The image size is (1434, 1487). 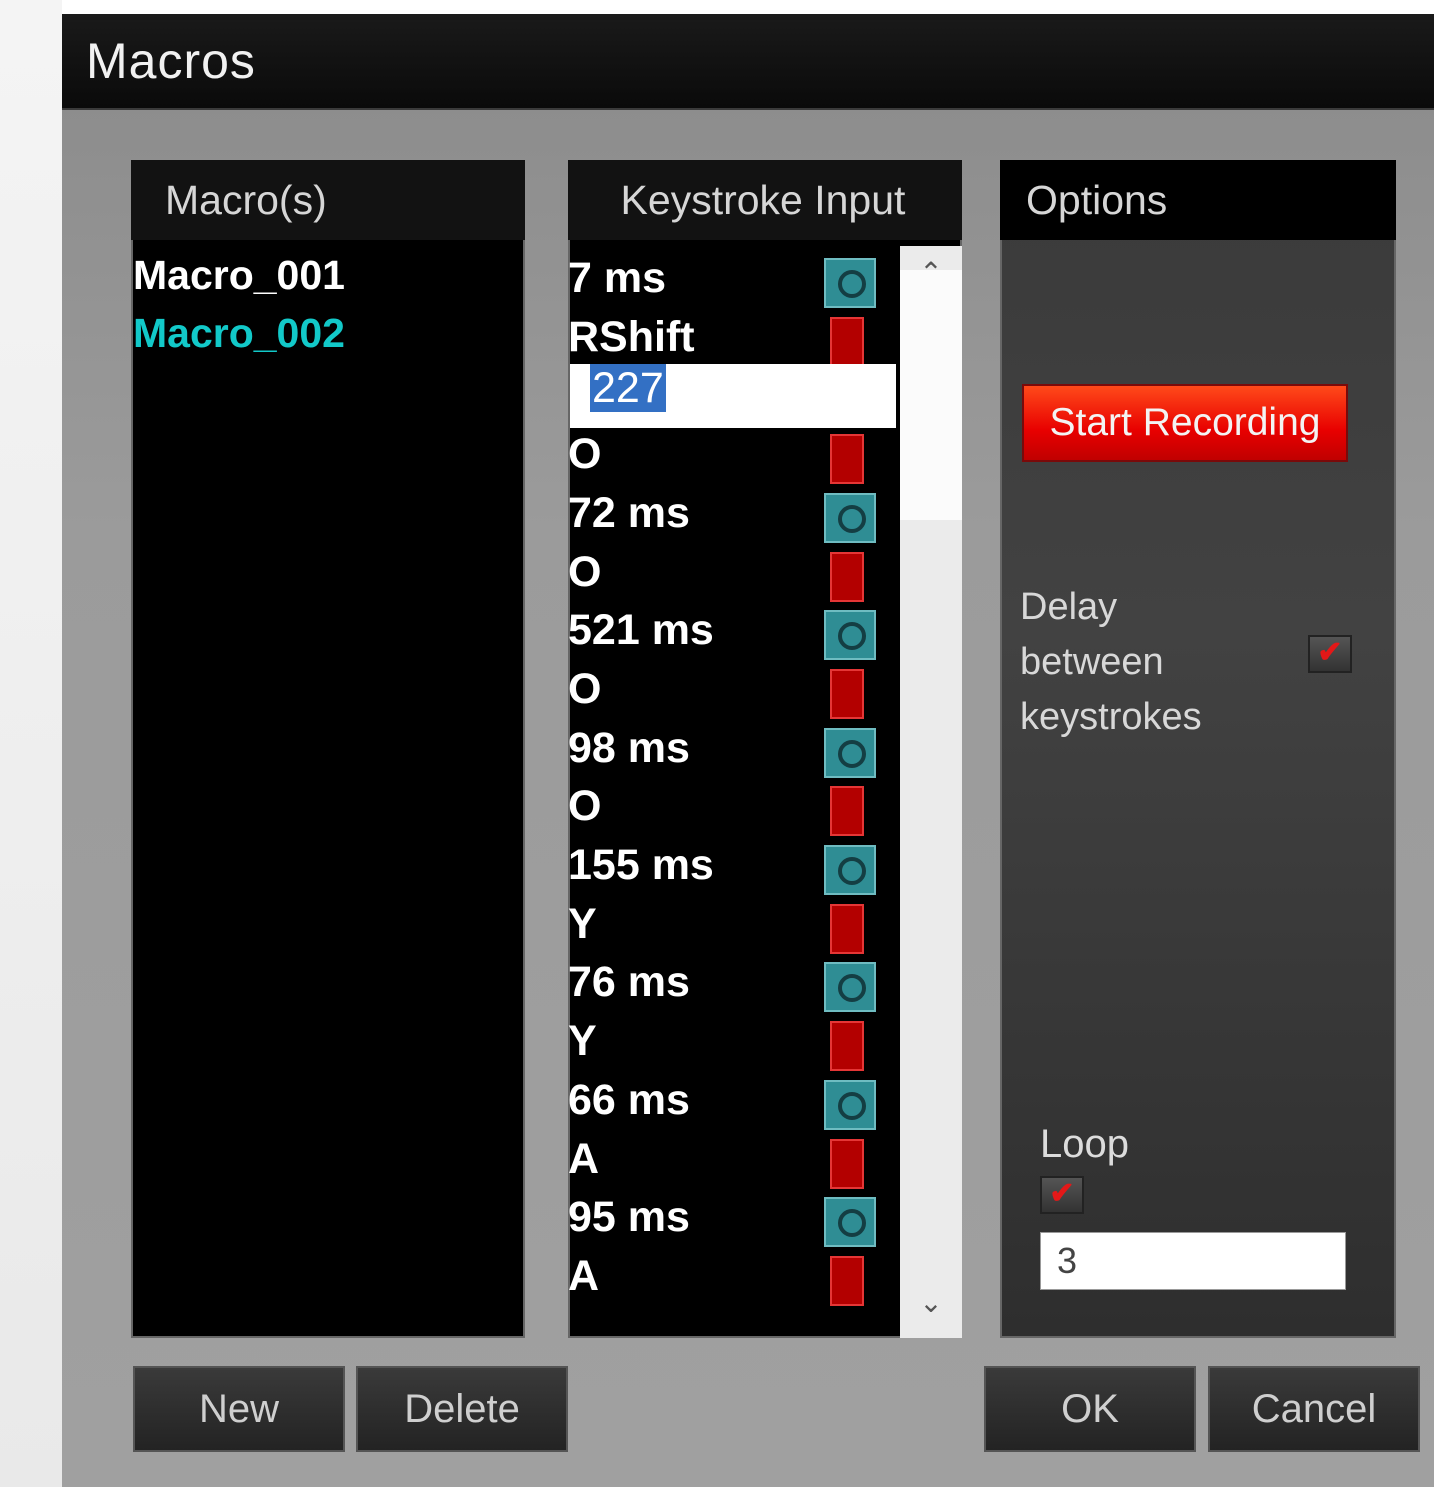 I want to click on keystroke-text: 95 ms, so click(x=629, y=1217).